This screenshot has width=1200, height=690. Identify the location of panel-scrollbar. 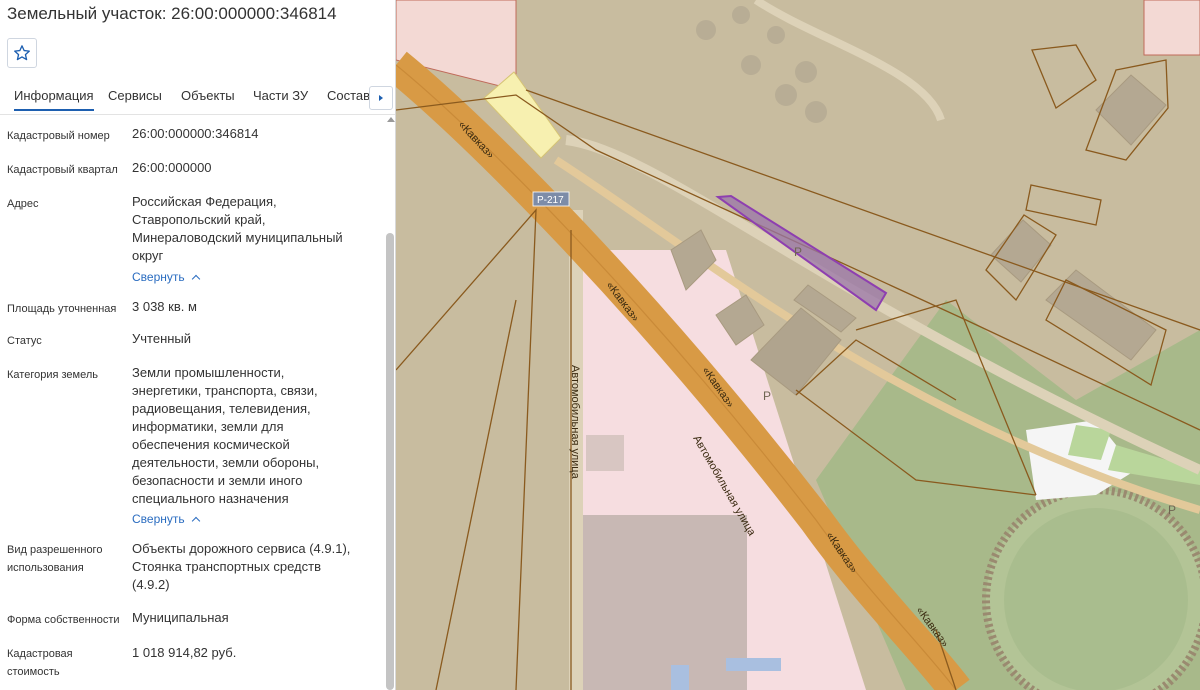
(390, 402).